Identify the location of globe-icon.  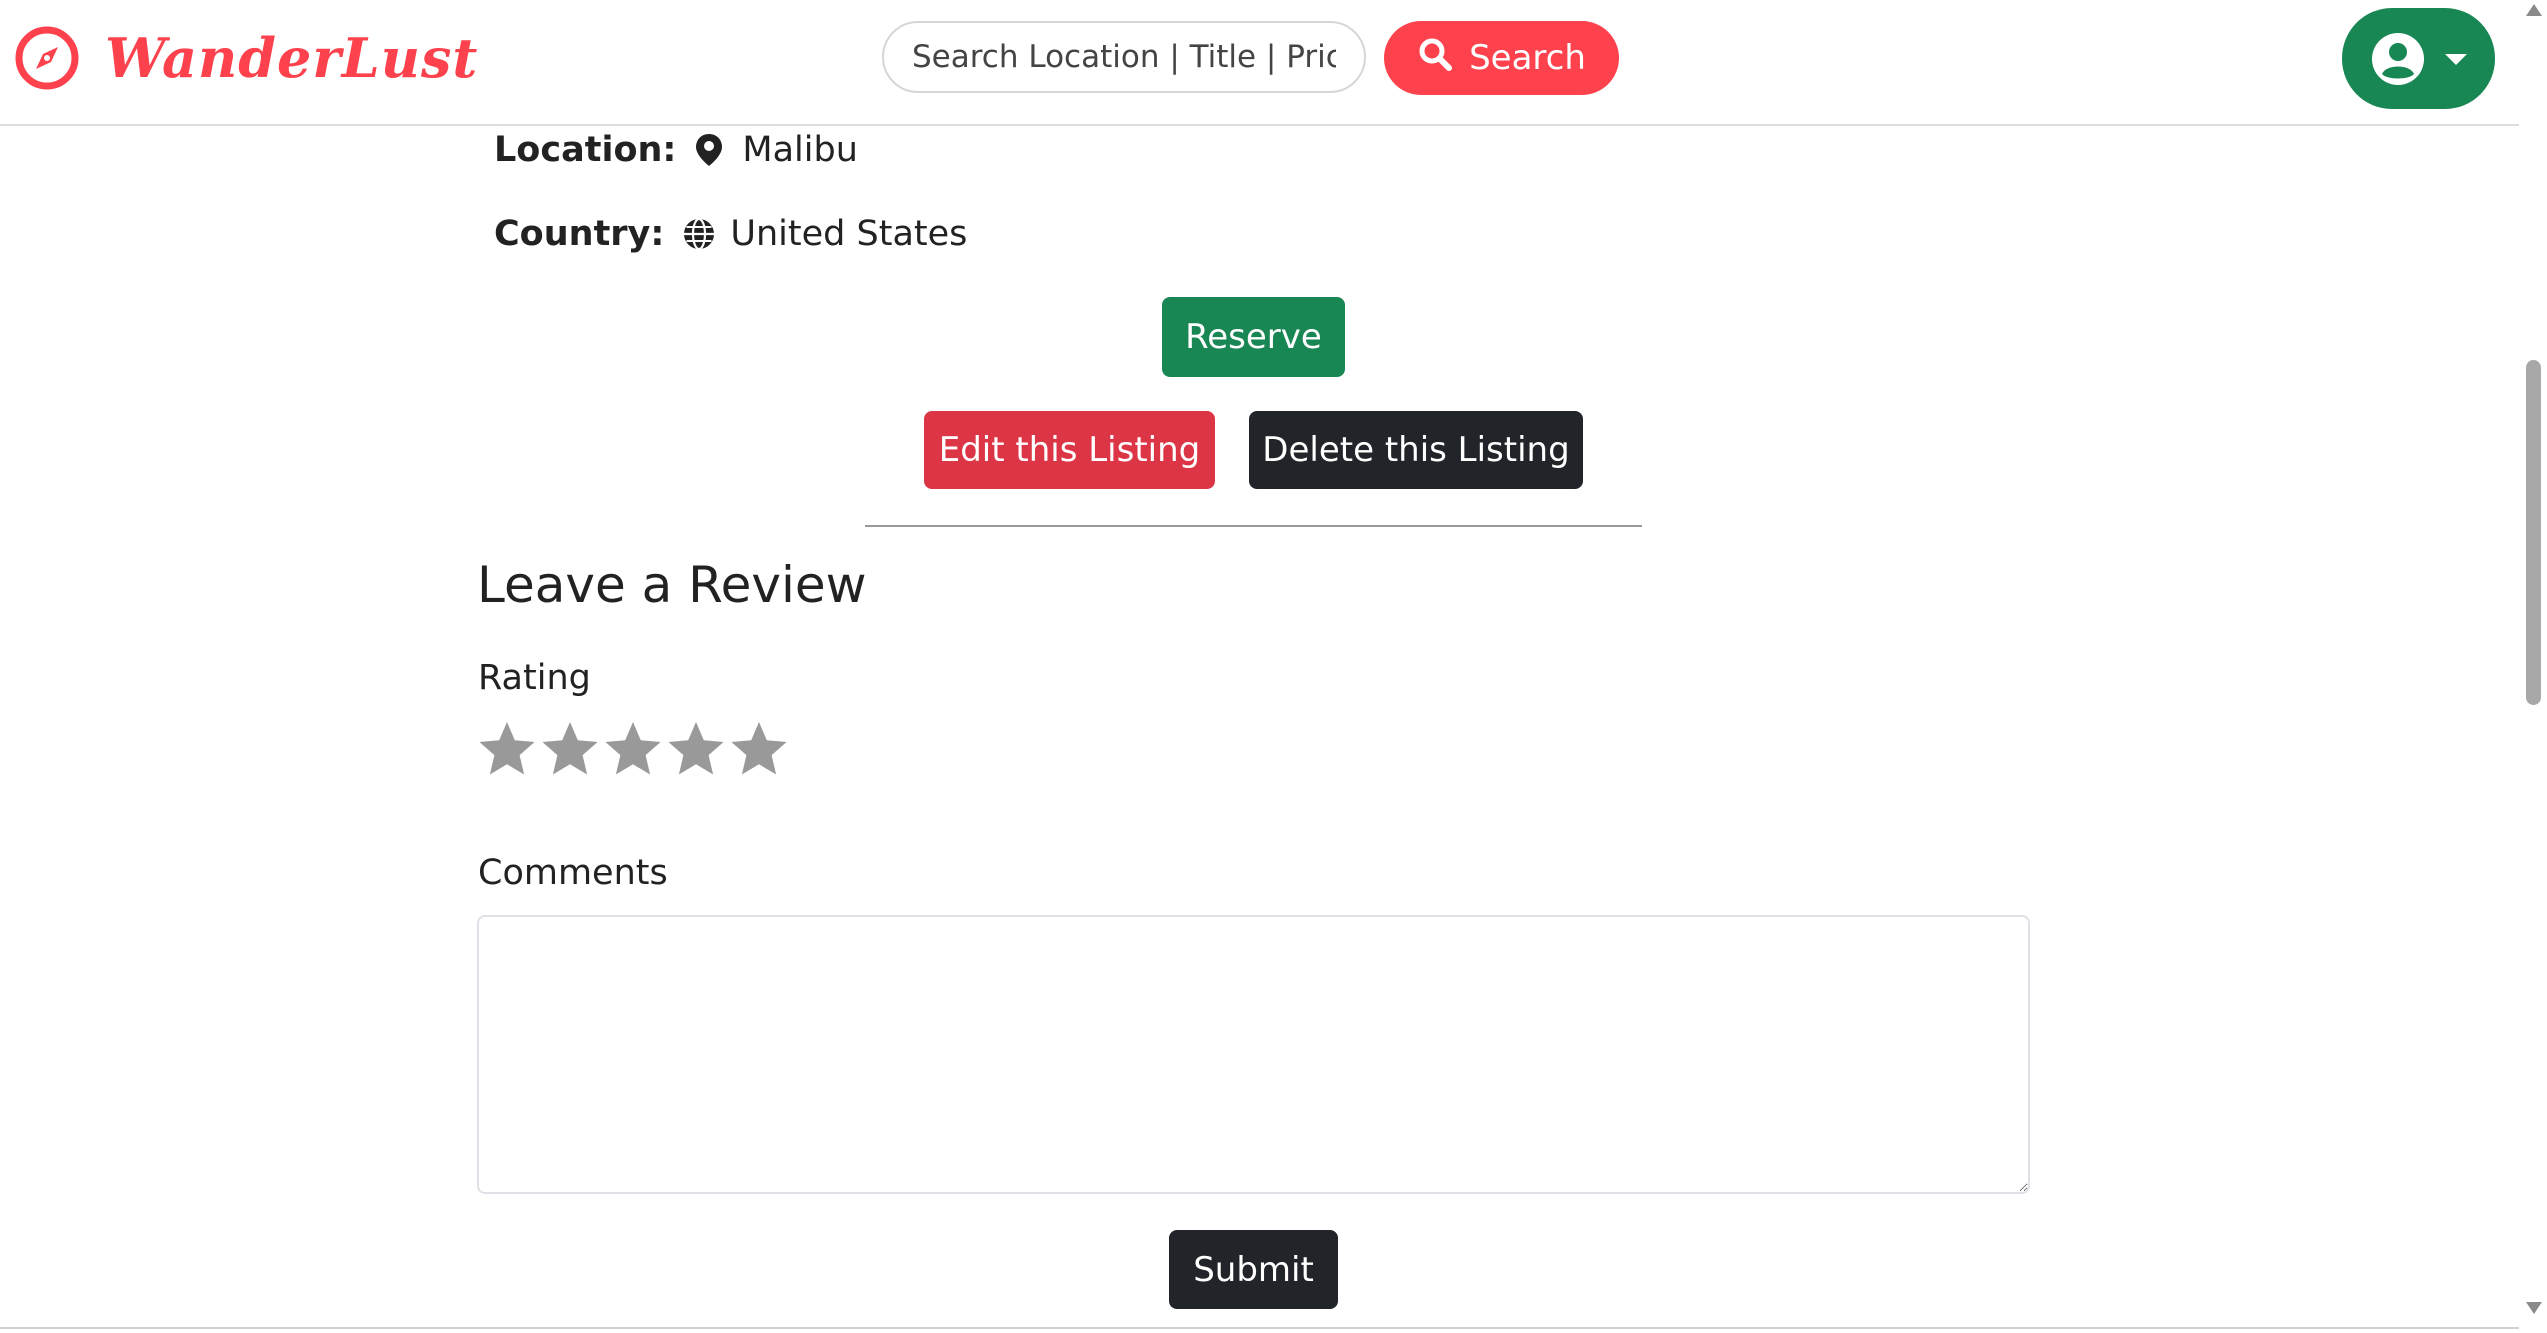
(698, 234).